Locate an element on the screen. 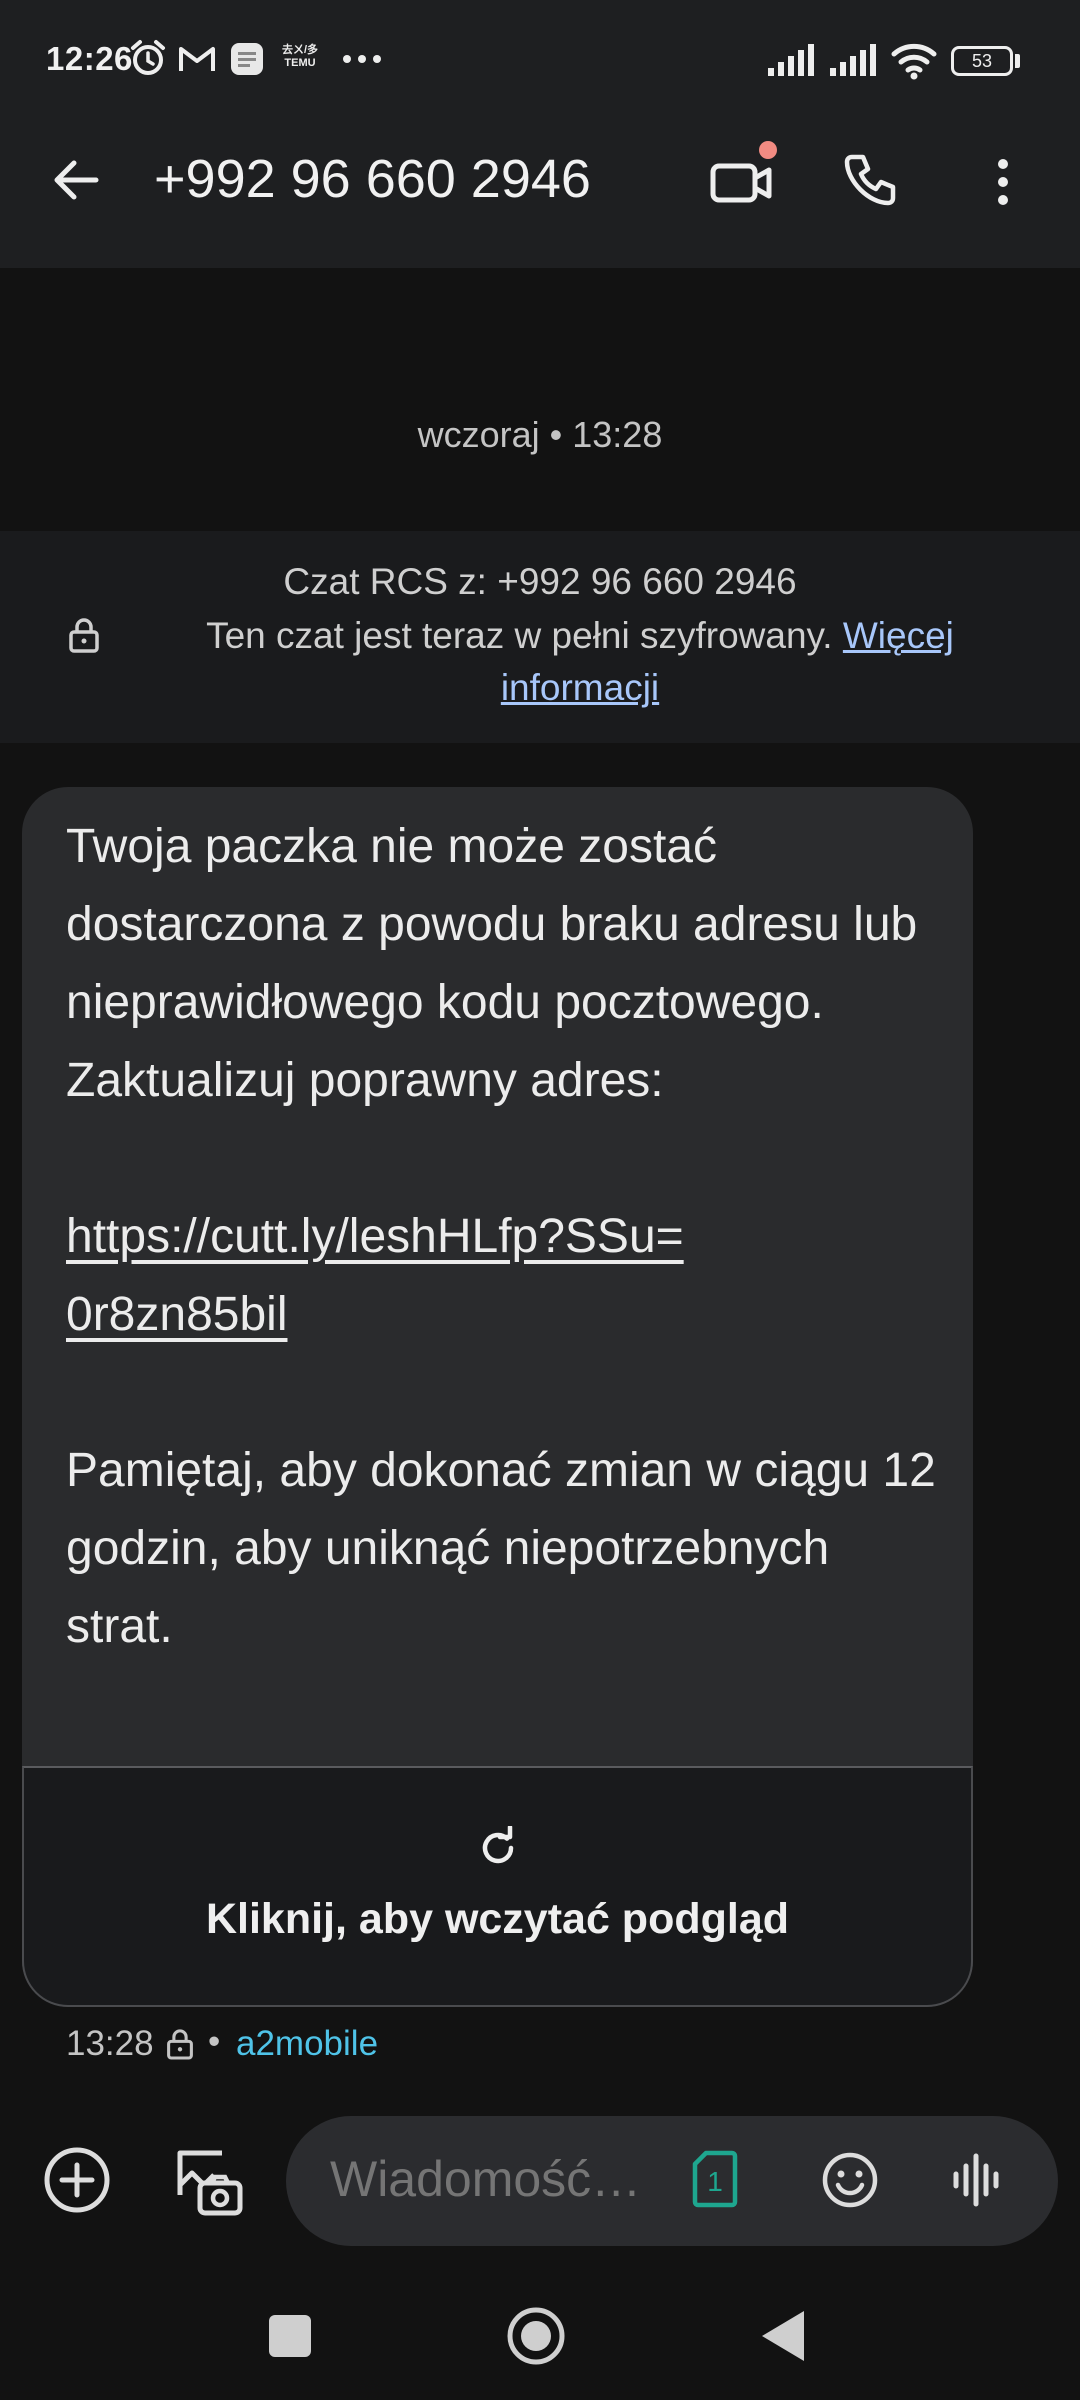  more-vert-icon is located at coordinates (1003, 182).